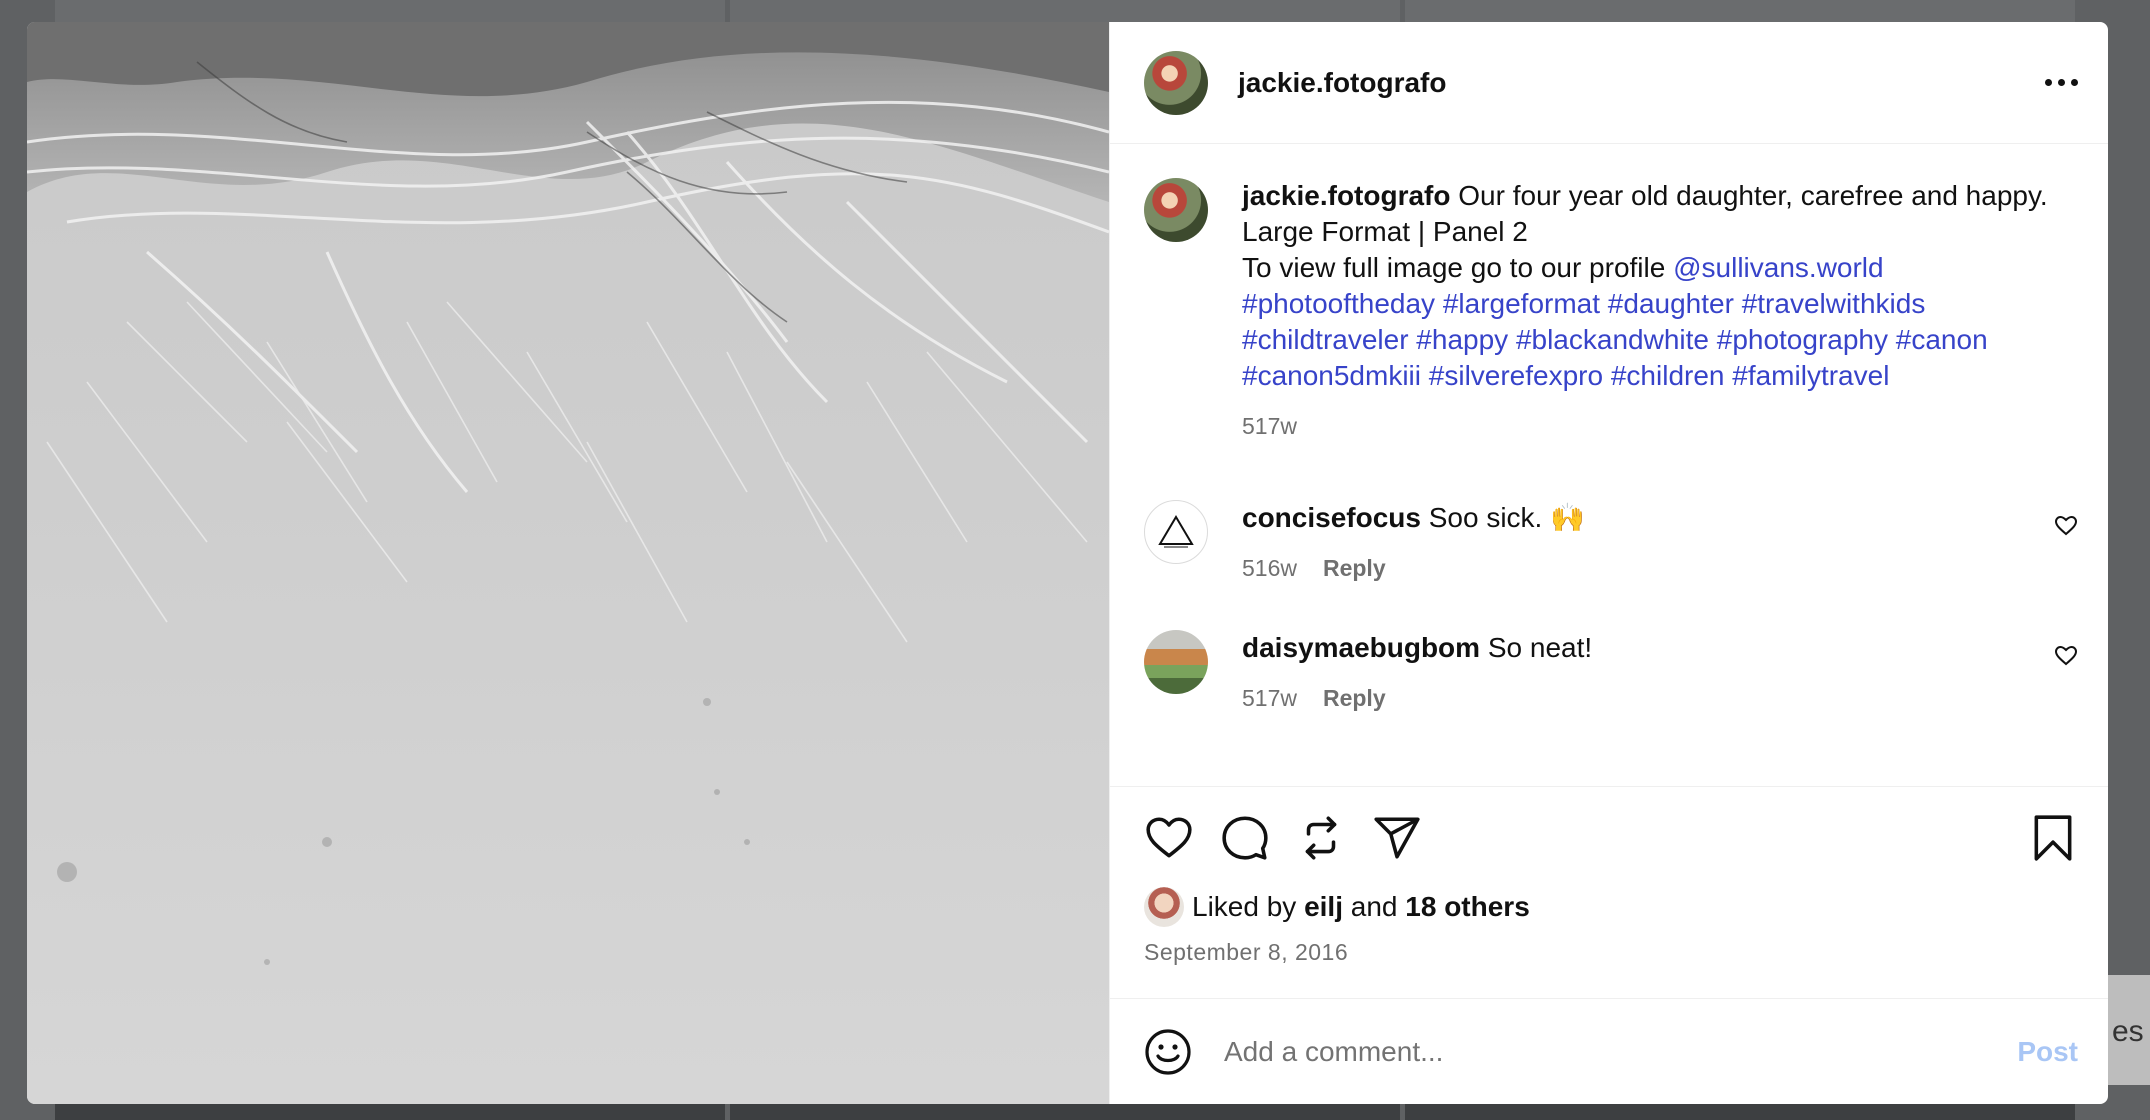 The image size is (2150, 1120). I want to click on comment-age: 516w, so click(1269, 568).